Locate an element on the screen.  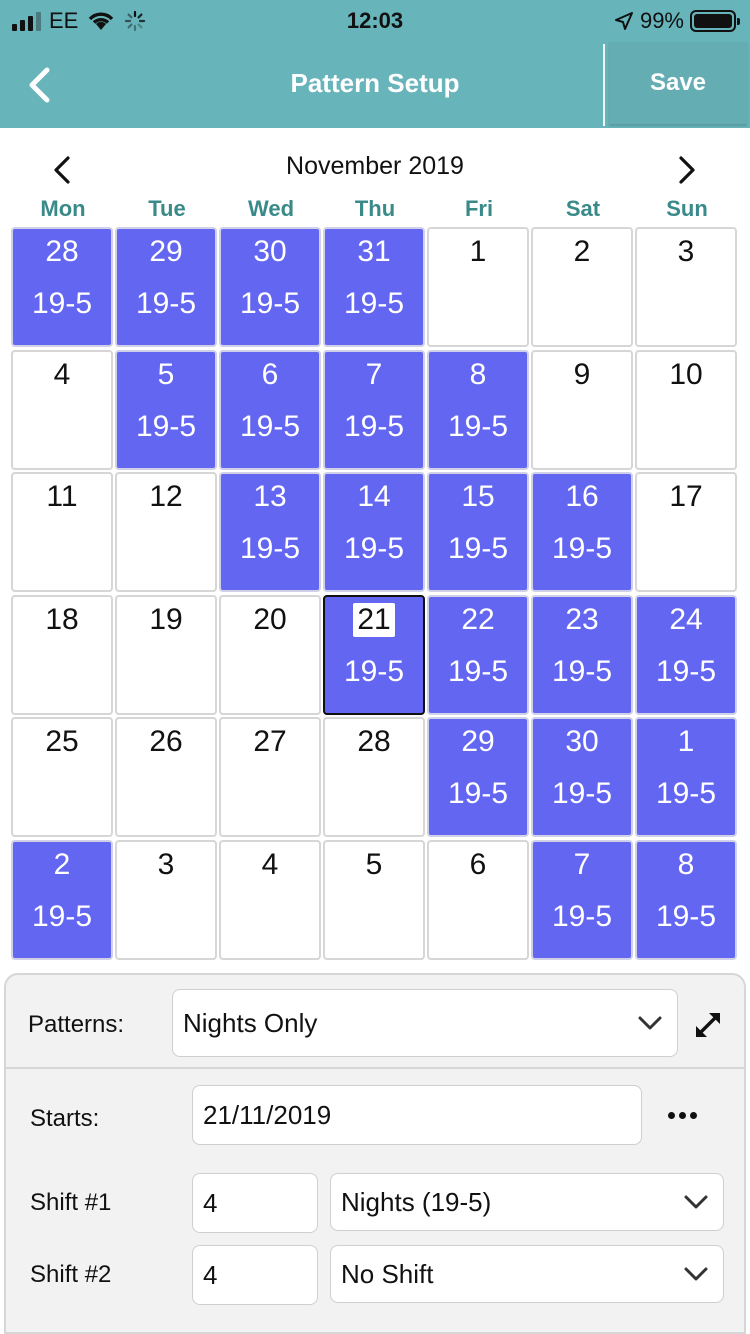
shift2-value: No Shift is located at coordinates (387, 1273).